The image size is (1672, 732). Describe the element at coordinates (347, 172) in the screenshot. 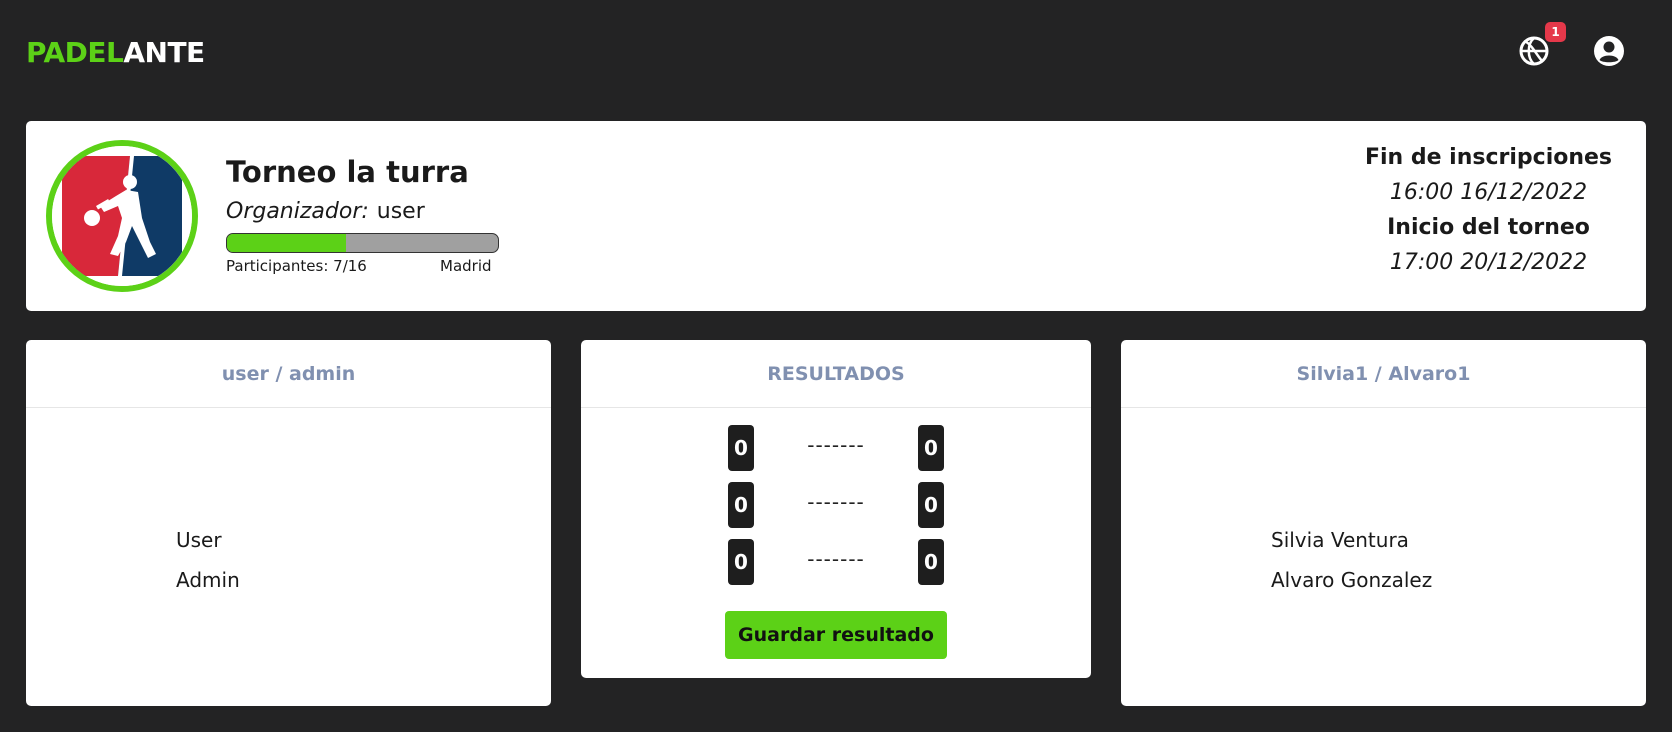

I see `tournament-title: Torneo la turra` at that location.